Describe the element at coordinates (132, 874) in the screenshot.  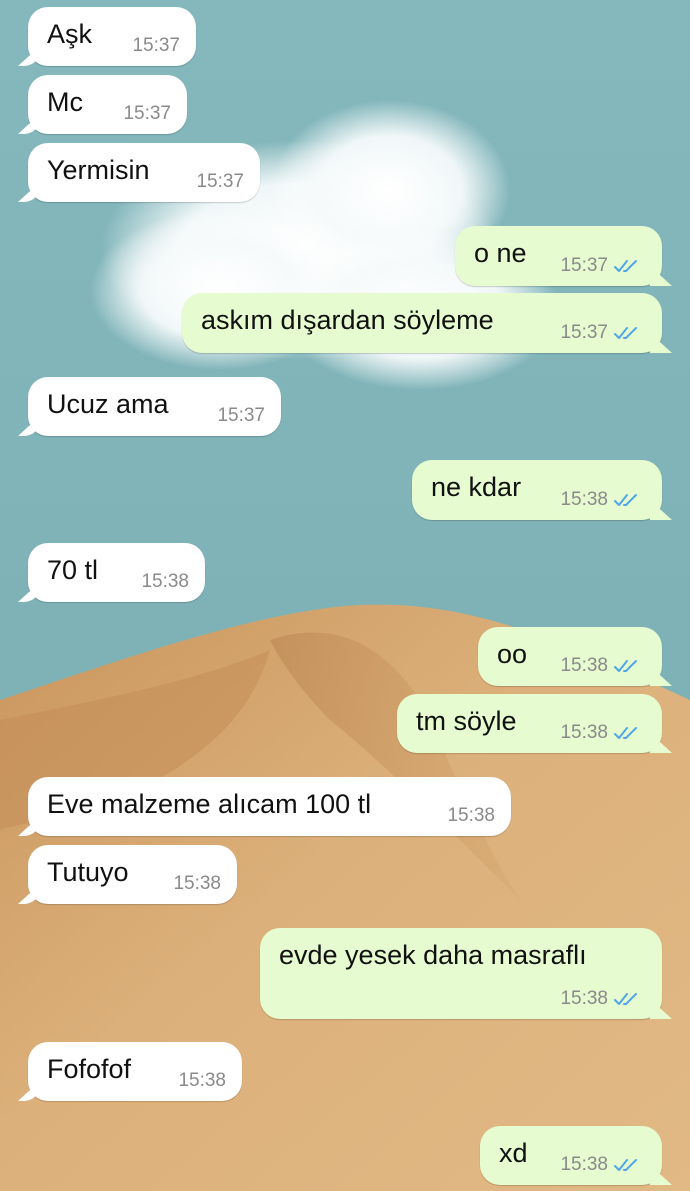
I see `message-bubble-incoming: Tutuyo 15:38` at that location.